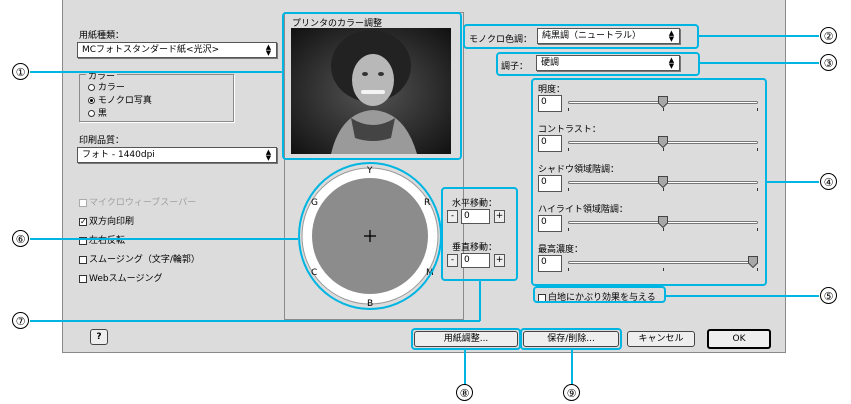 The image size is (851, 404). Describe the element at coordinates (177, 155) in the screenshot. I see `print-quality-select: フォト - 1440dpi ▲ ▼` at that location.